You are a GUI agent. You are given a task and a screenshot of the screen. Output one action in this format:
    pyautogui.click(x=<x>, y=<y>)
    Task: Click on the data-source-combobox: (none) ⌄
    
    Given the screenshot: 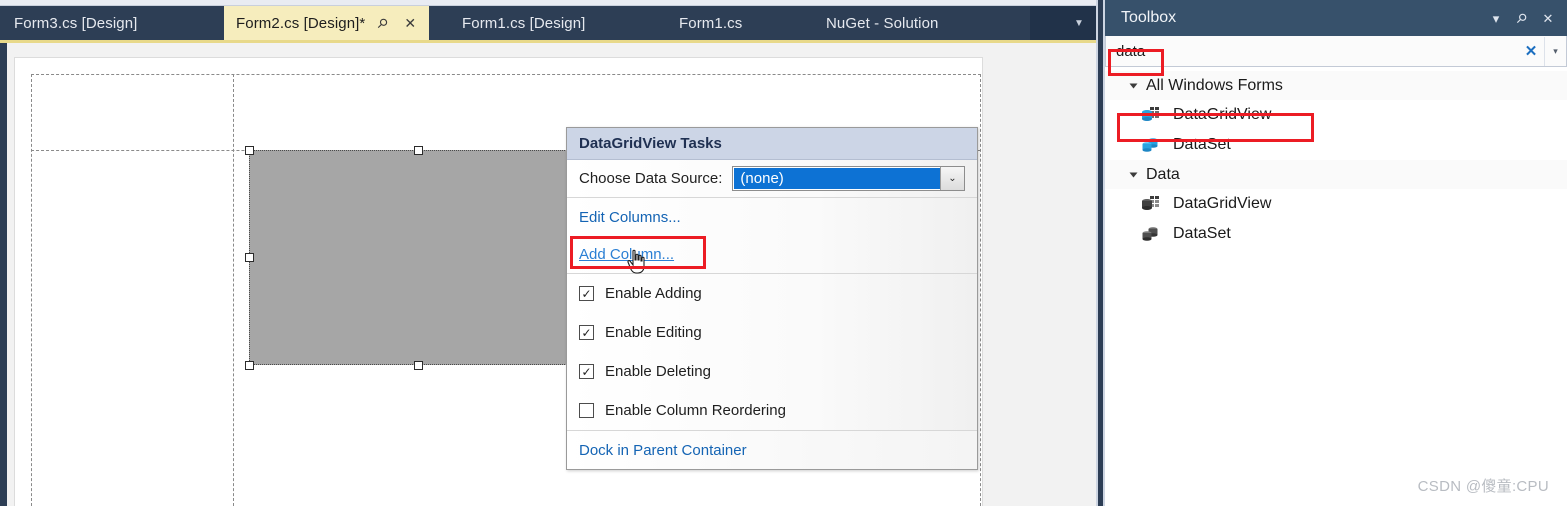 What is the action you would take?
    pyautogui.click(x=848, y=178)
    